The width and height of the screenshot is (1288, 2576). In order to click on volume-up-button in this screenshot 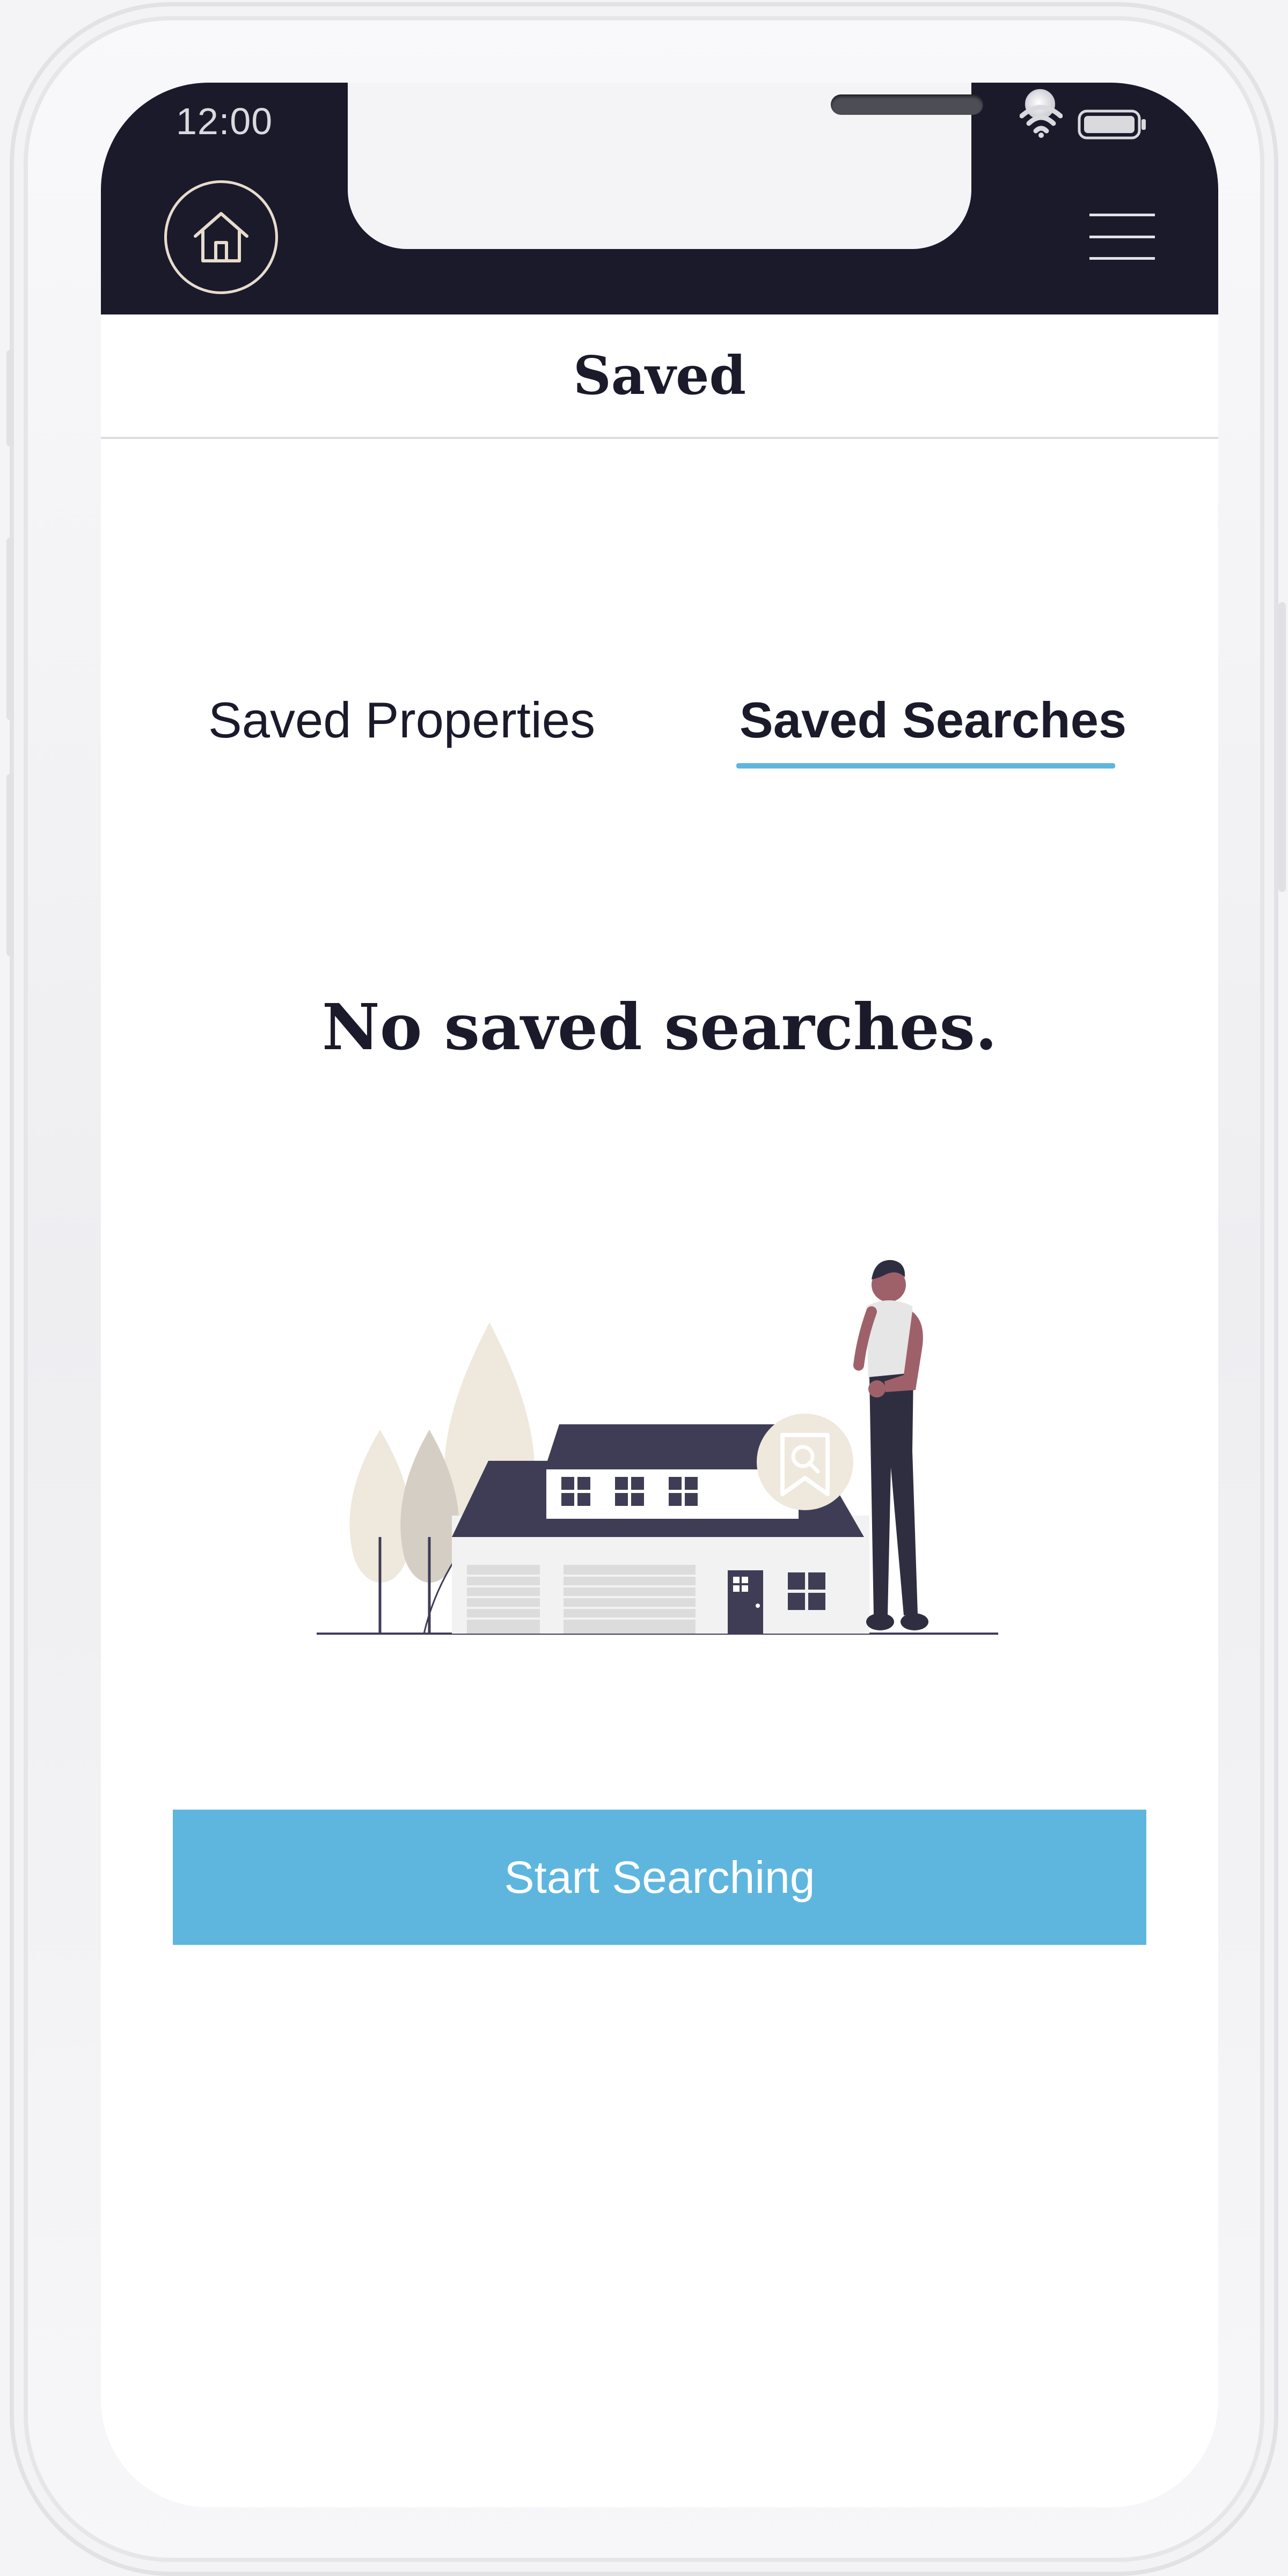, I will do `click(10, 629)`.